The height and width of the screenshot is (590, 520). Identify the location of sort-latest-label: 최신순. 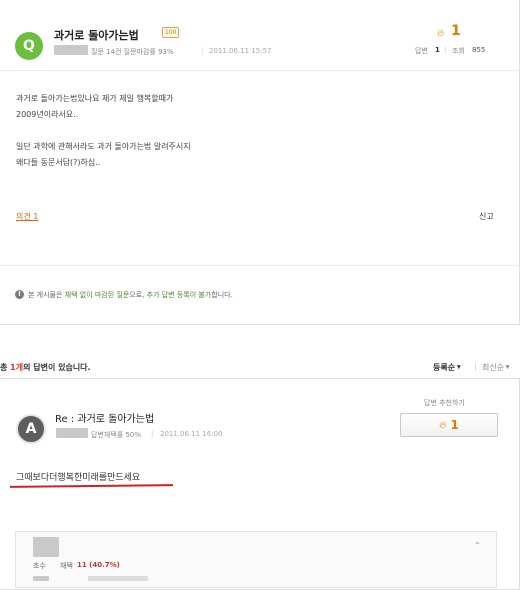
(493, 367).